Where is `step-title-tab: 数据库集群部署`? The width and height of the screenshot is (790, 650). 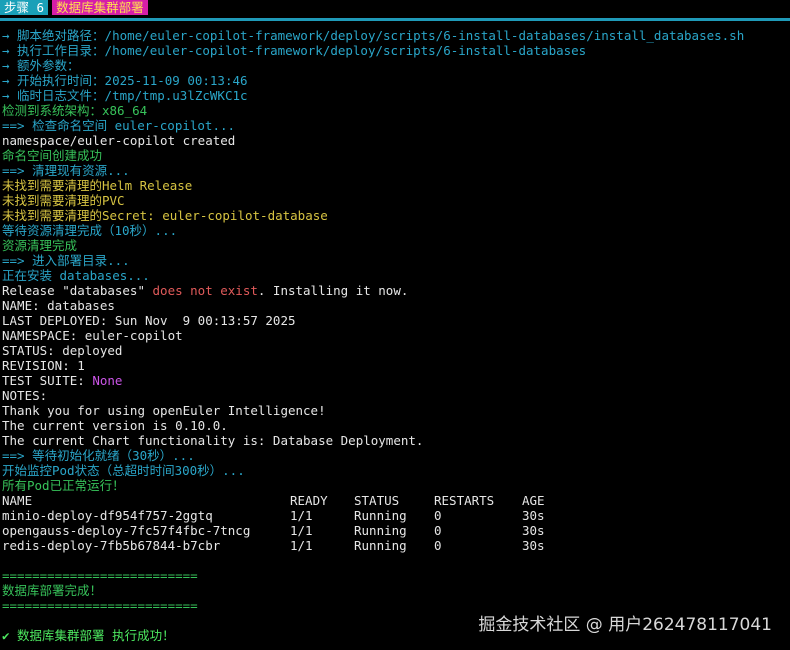 step-title-tab: 数据库集群部署 is located at coordinates (100, 7).